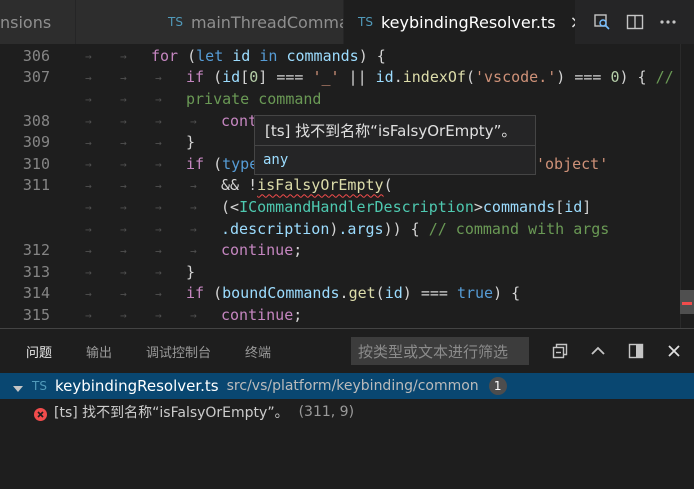 Image resolution: width=694 pixels, height=489 pixels. Describe the element at coordinates (36, 250) in the screenshot. I see `line-number: 312` at that location.